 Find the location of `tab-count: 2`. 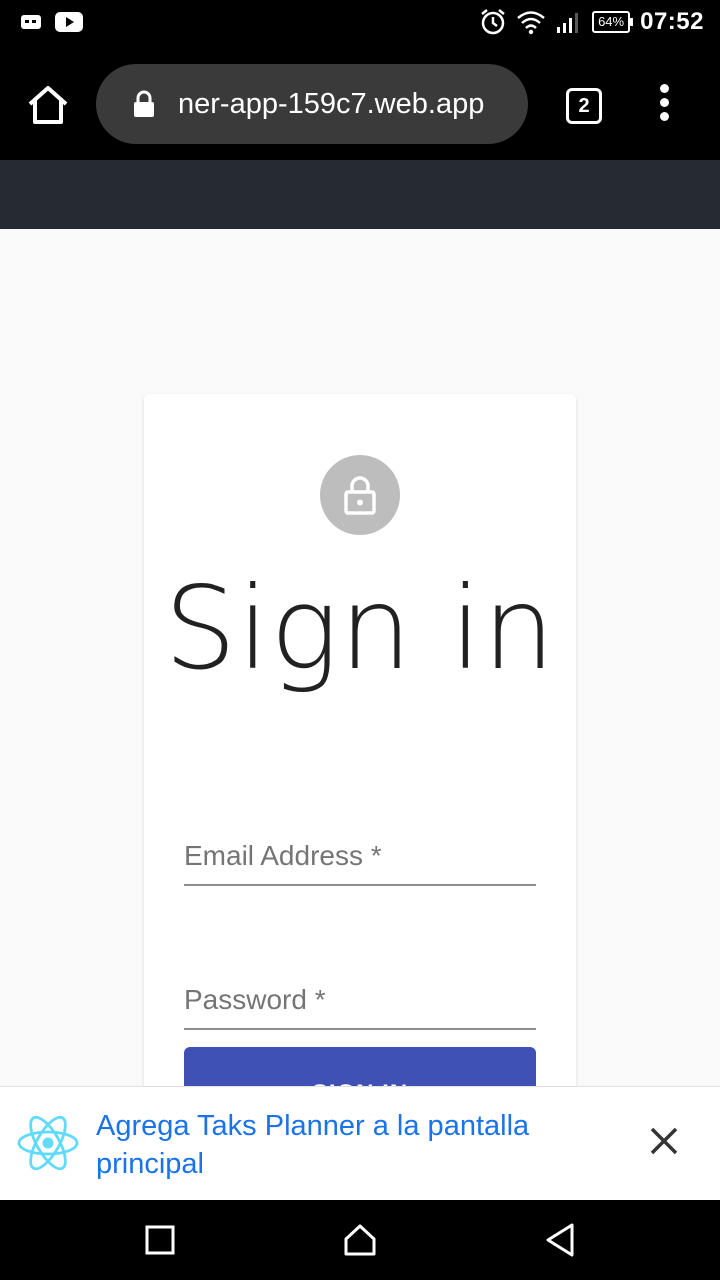

tab-count: 2 is located at coordinates (584, 106).